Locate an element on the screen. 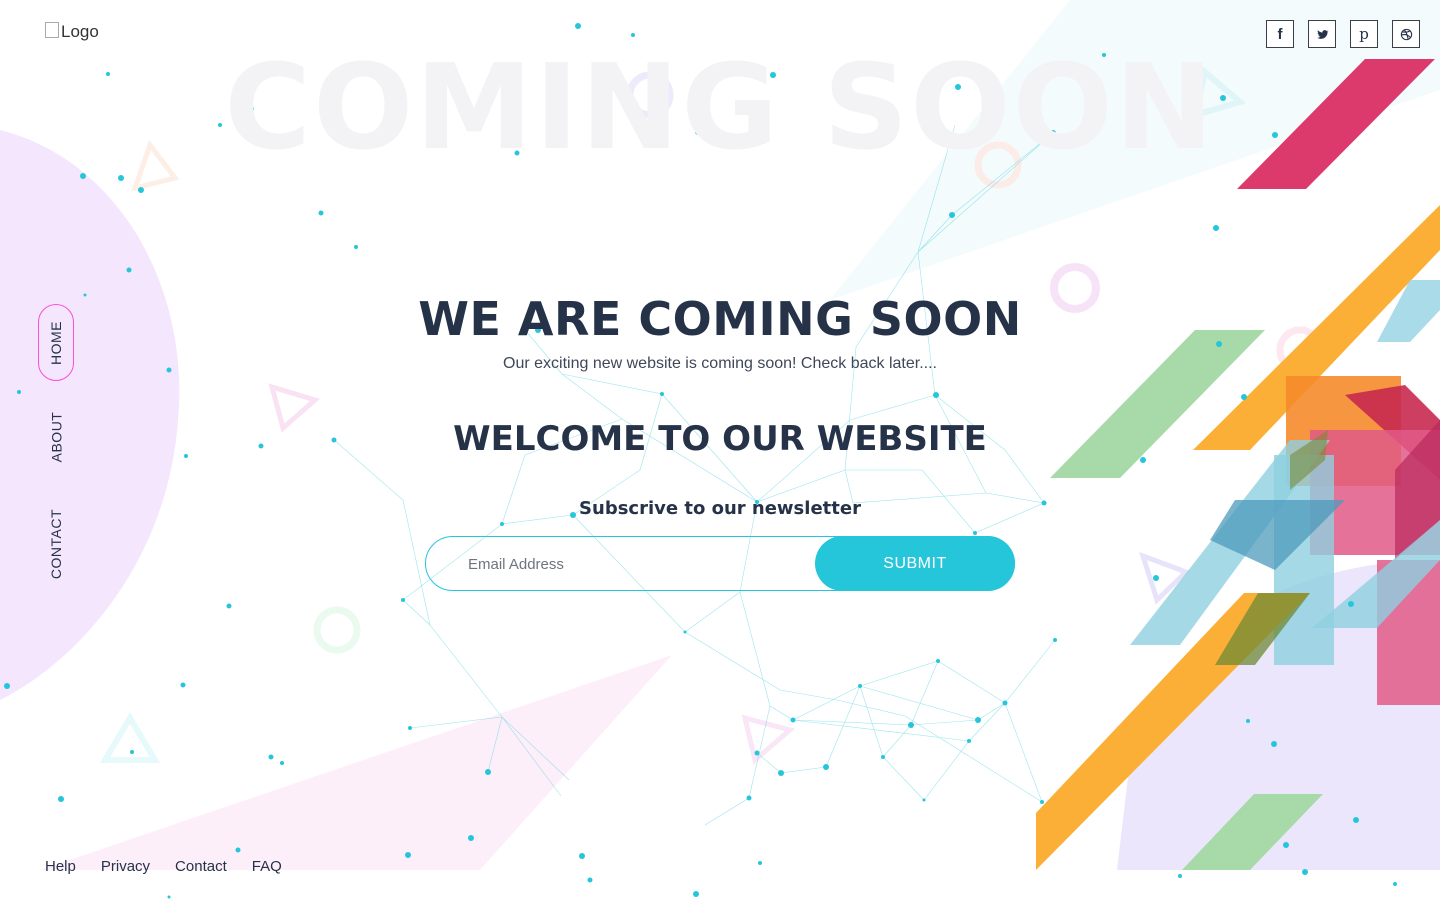  facebook-icon: f is located at coordinates (1280, 34).